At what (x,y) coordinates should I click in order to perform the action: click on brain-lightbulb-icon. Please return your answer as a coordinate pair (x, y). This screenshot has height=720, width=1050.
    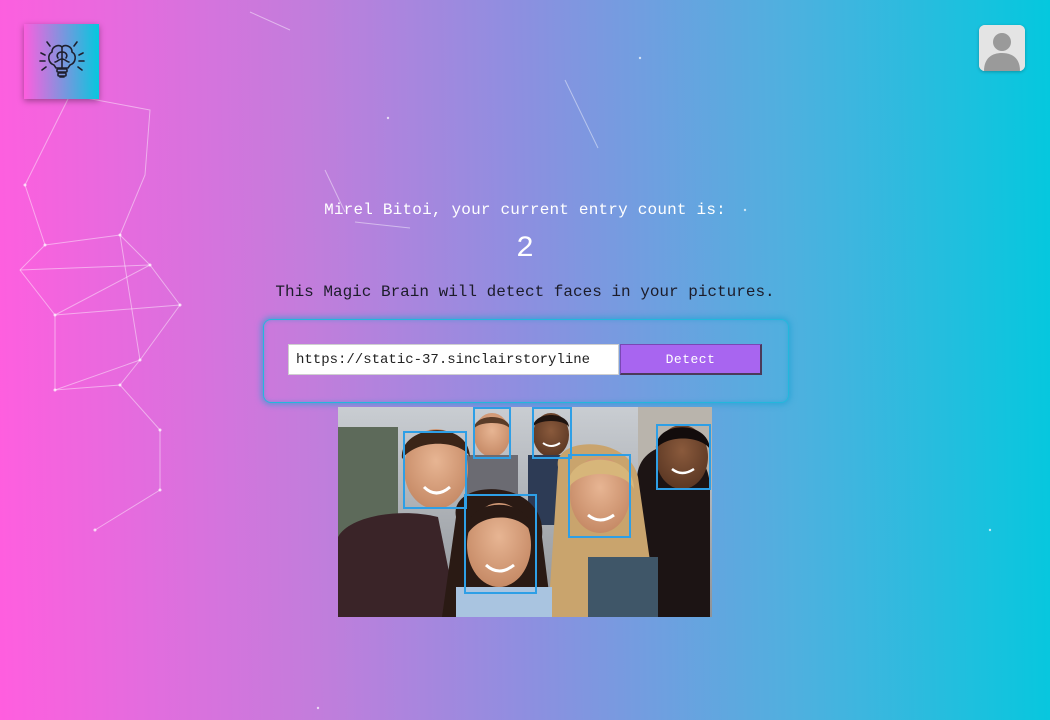
    Looking at the image, I should click on (61, 59).